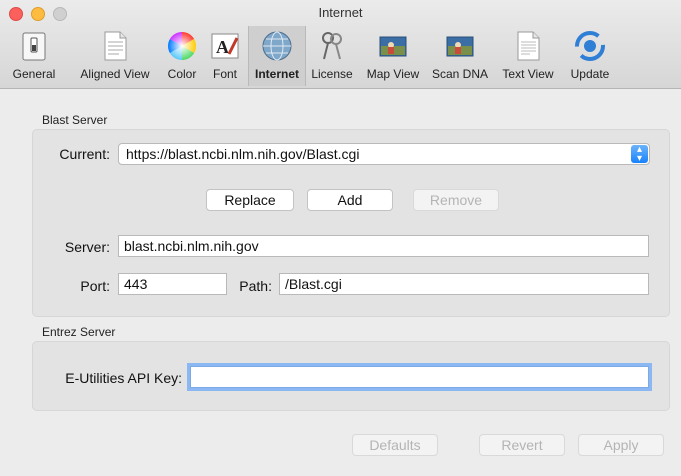  I want to click on toolbar-label: License, so click(332, 74).